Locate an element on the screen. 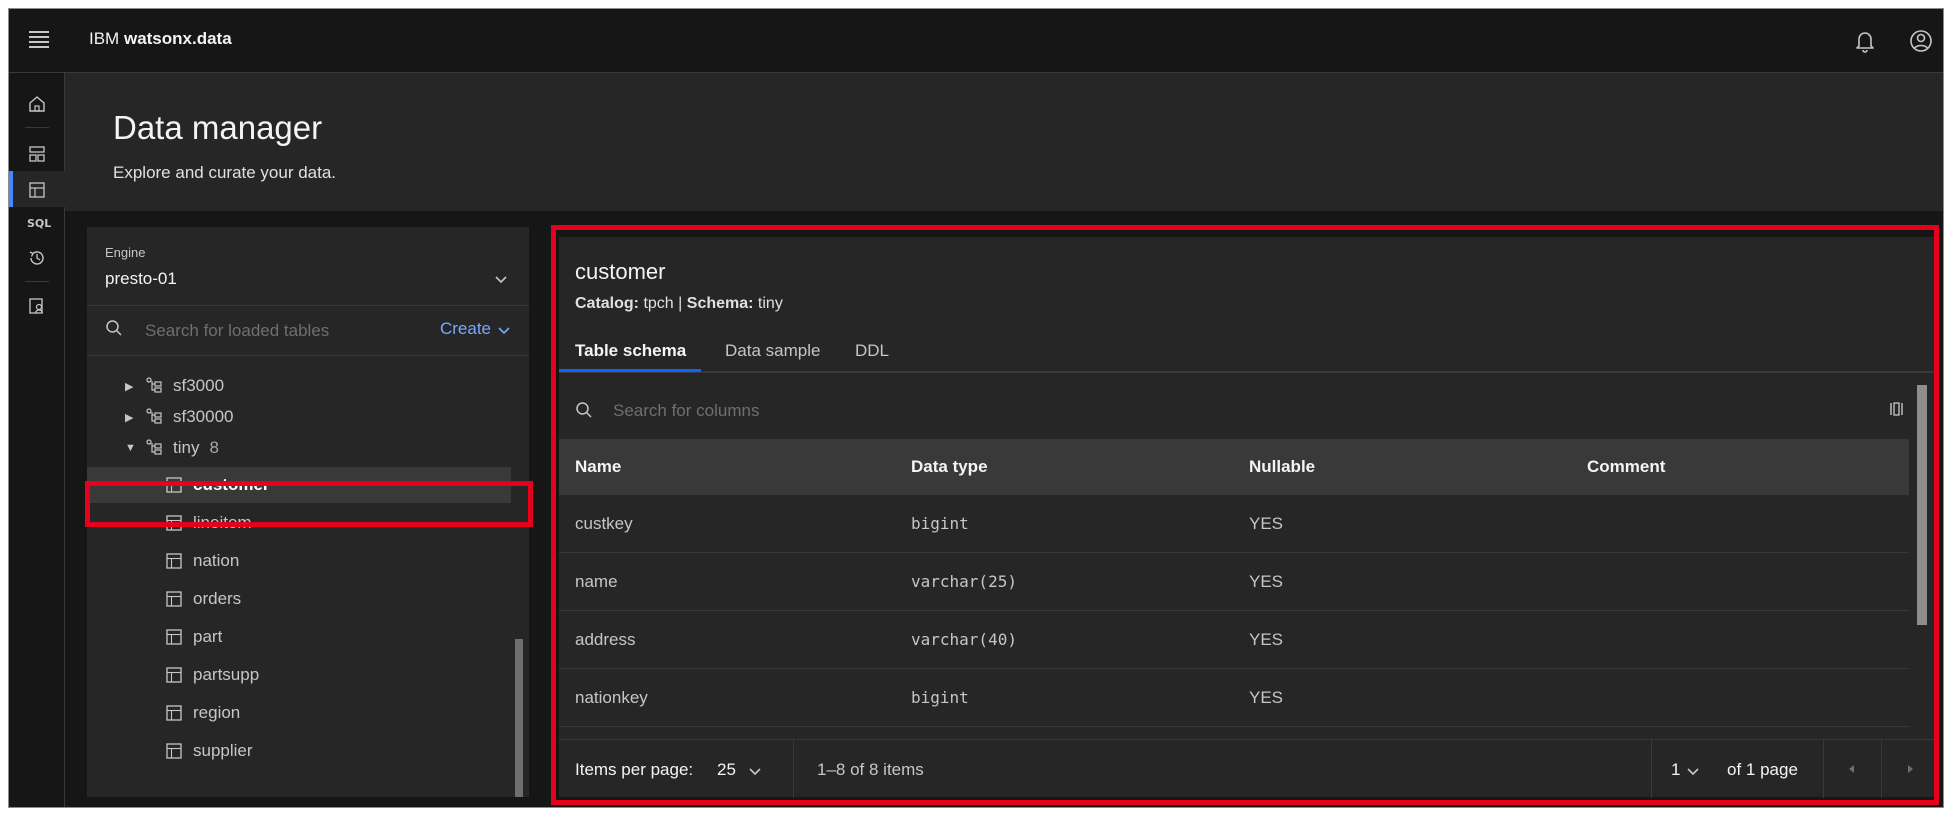 The image size is (1948, 816). column-header-name: Name is located at coordinates (598, 467).